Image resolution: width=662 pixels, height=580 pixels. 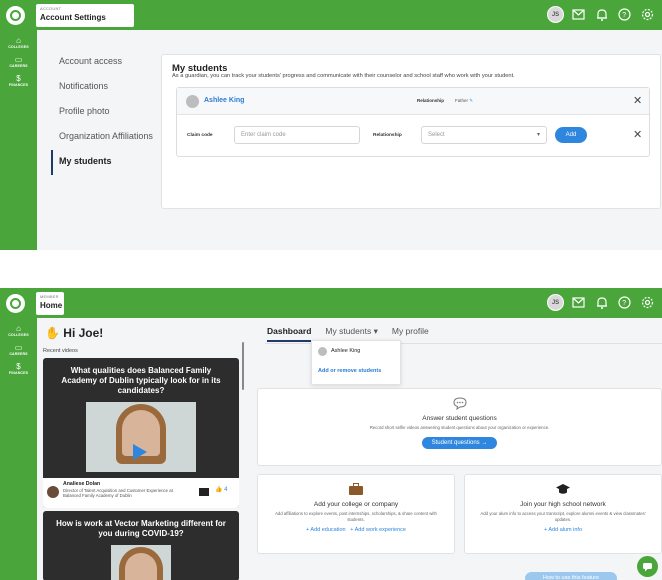 I want to click on breadcrumb: ACCOUNT Account Settings, so click(x=85, y=15).